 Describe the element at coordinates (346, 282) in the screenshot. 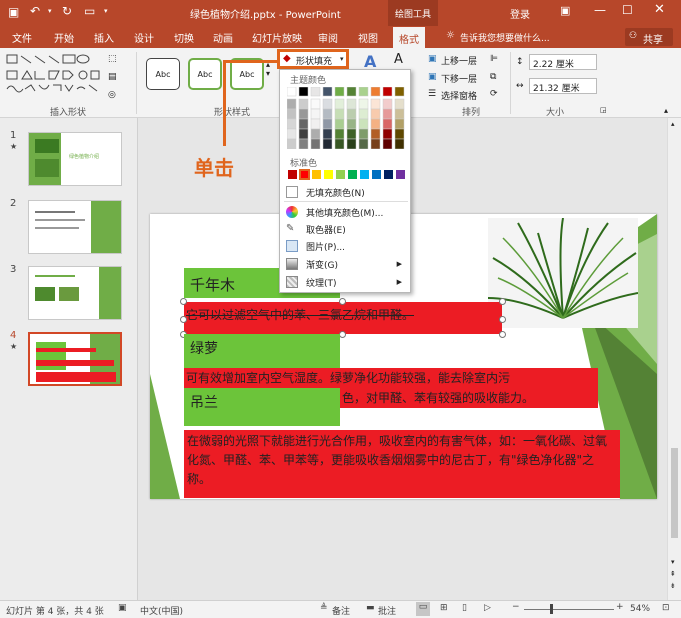

I see `texture-option: 纹理(T) ▶` at that location.